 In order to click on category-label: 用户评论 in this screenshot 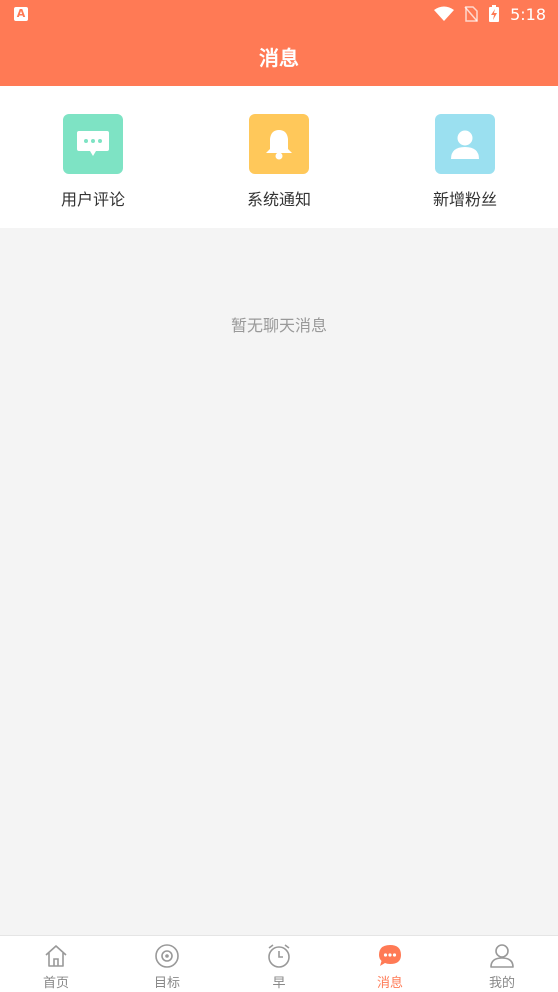, I will do `click(92, 199)`.